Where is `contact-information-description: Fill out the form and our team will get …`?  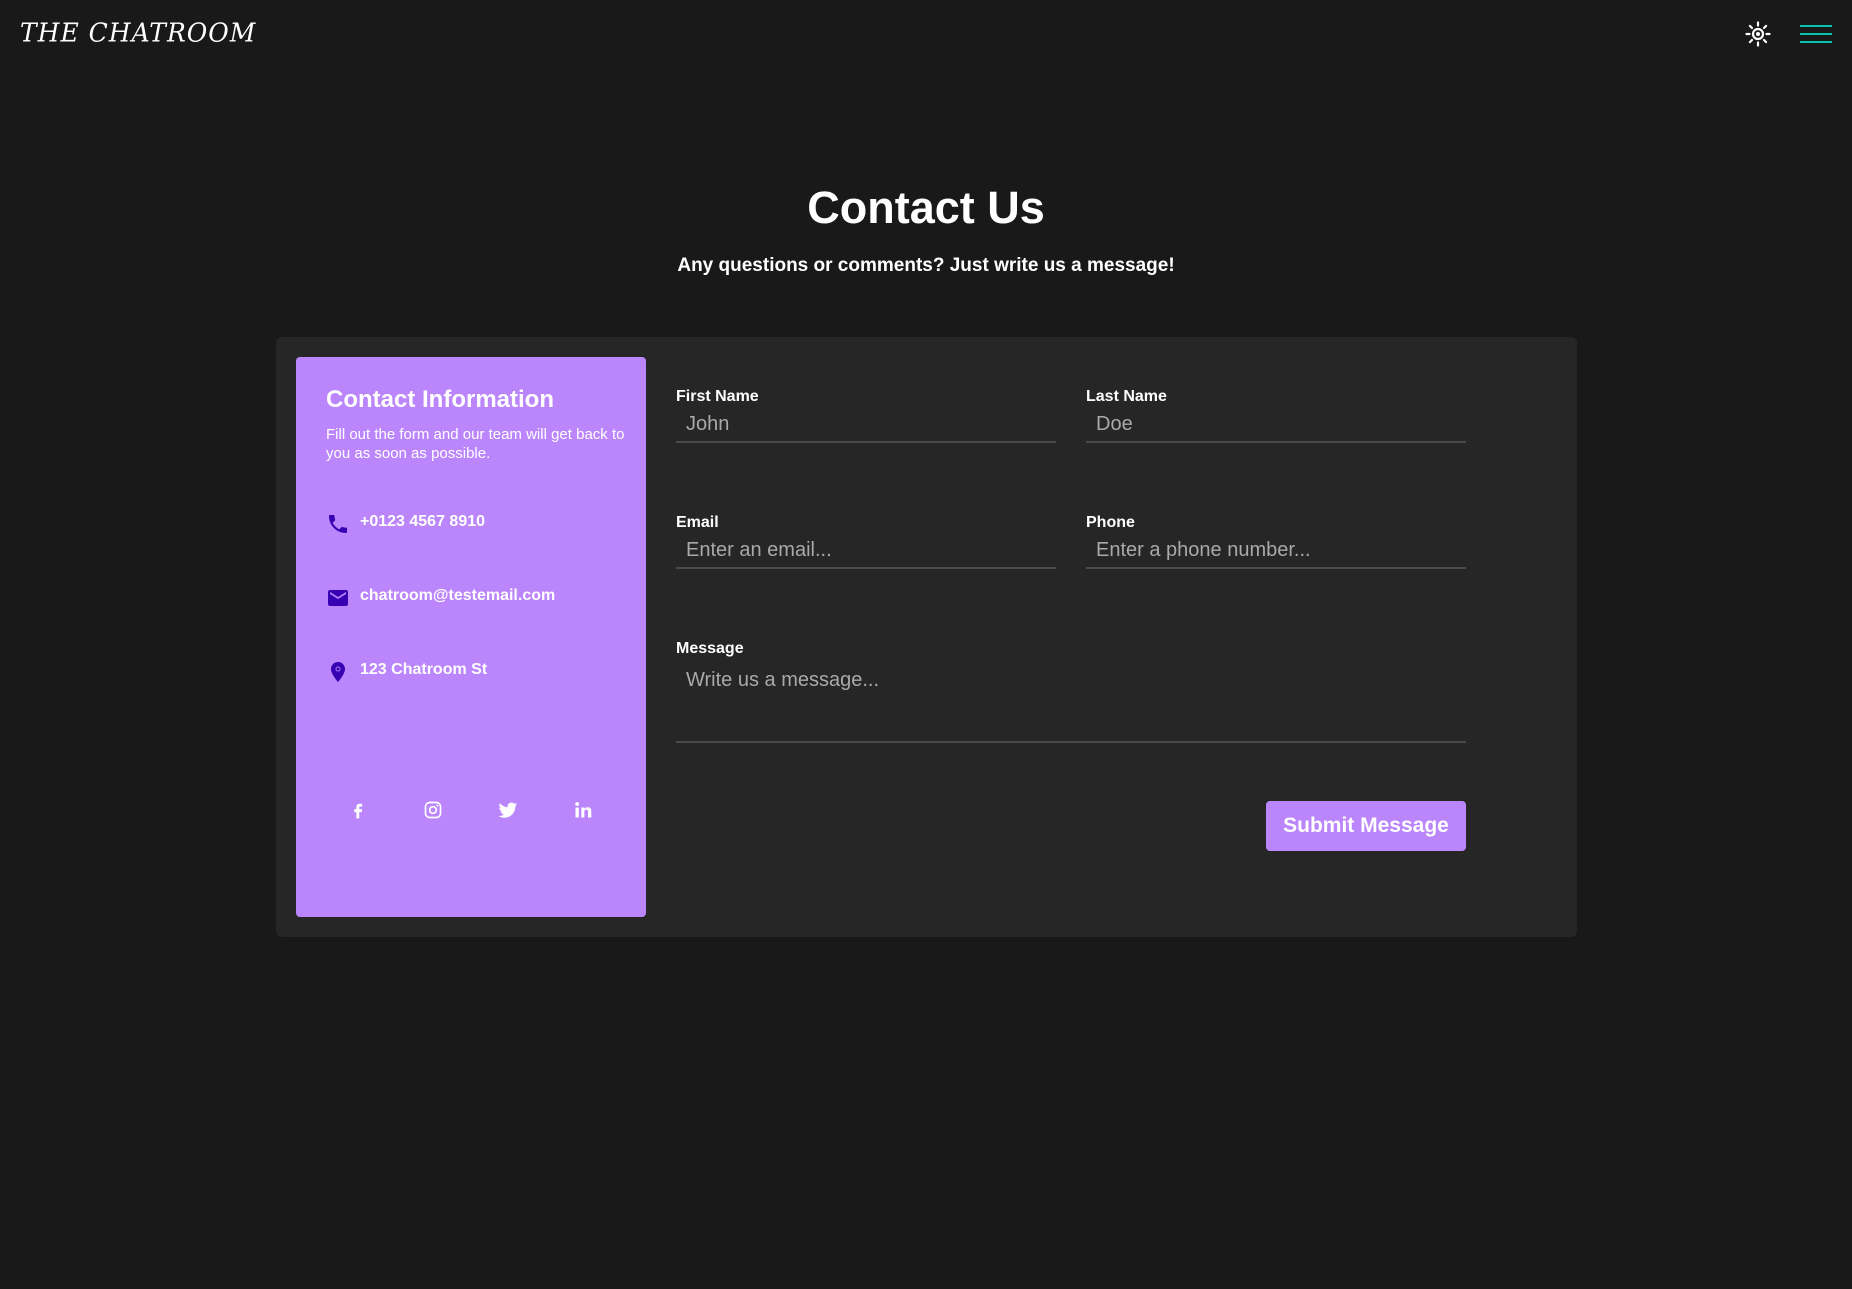 contact-information-description: Fill out the form and our team will get … is located at coordinates (475, 444).